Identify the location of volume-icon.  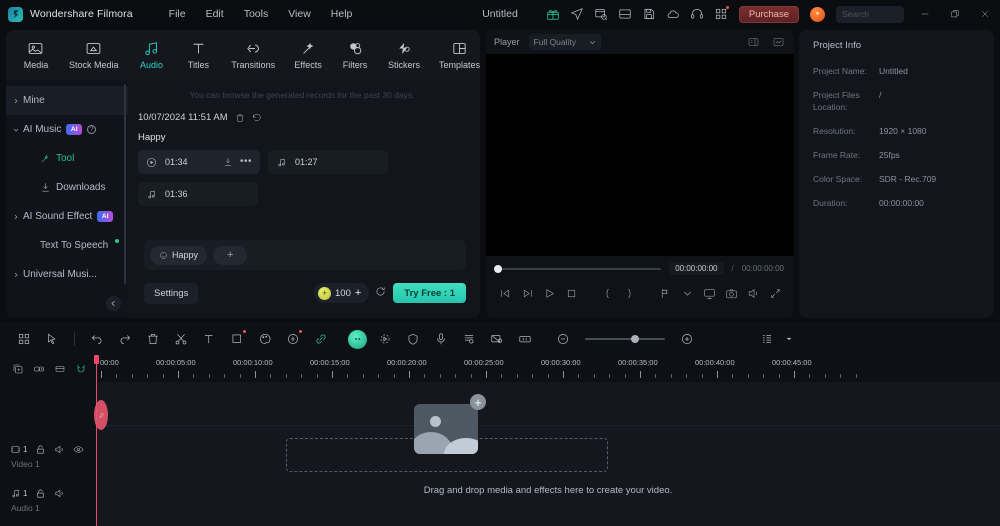
(753, 293).